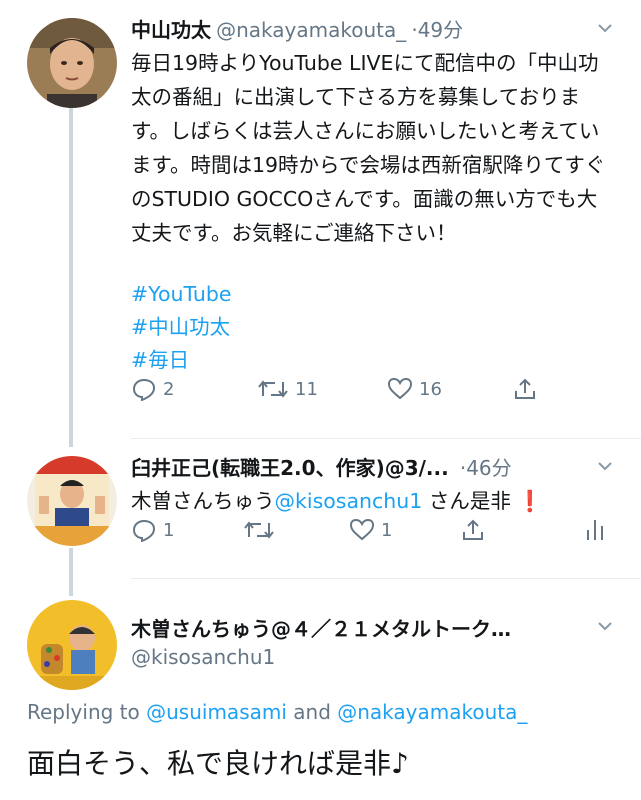  I want to click on hashtag-link: #YouTube, so click(181, 294).